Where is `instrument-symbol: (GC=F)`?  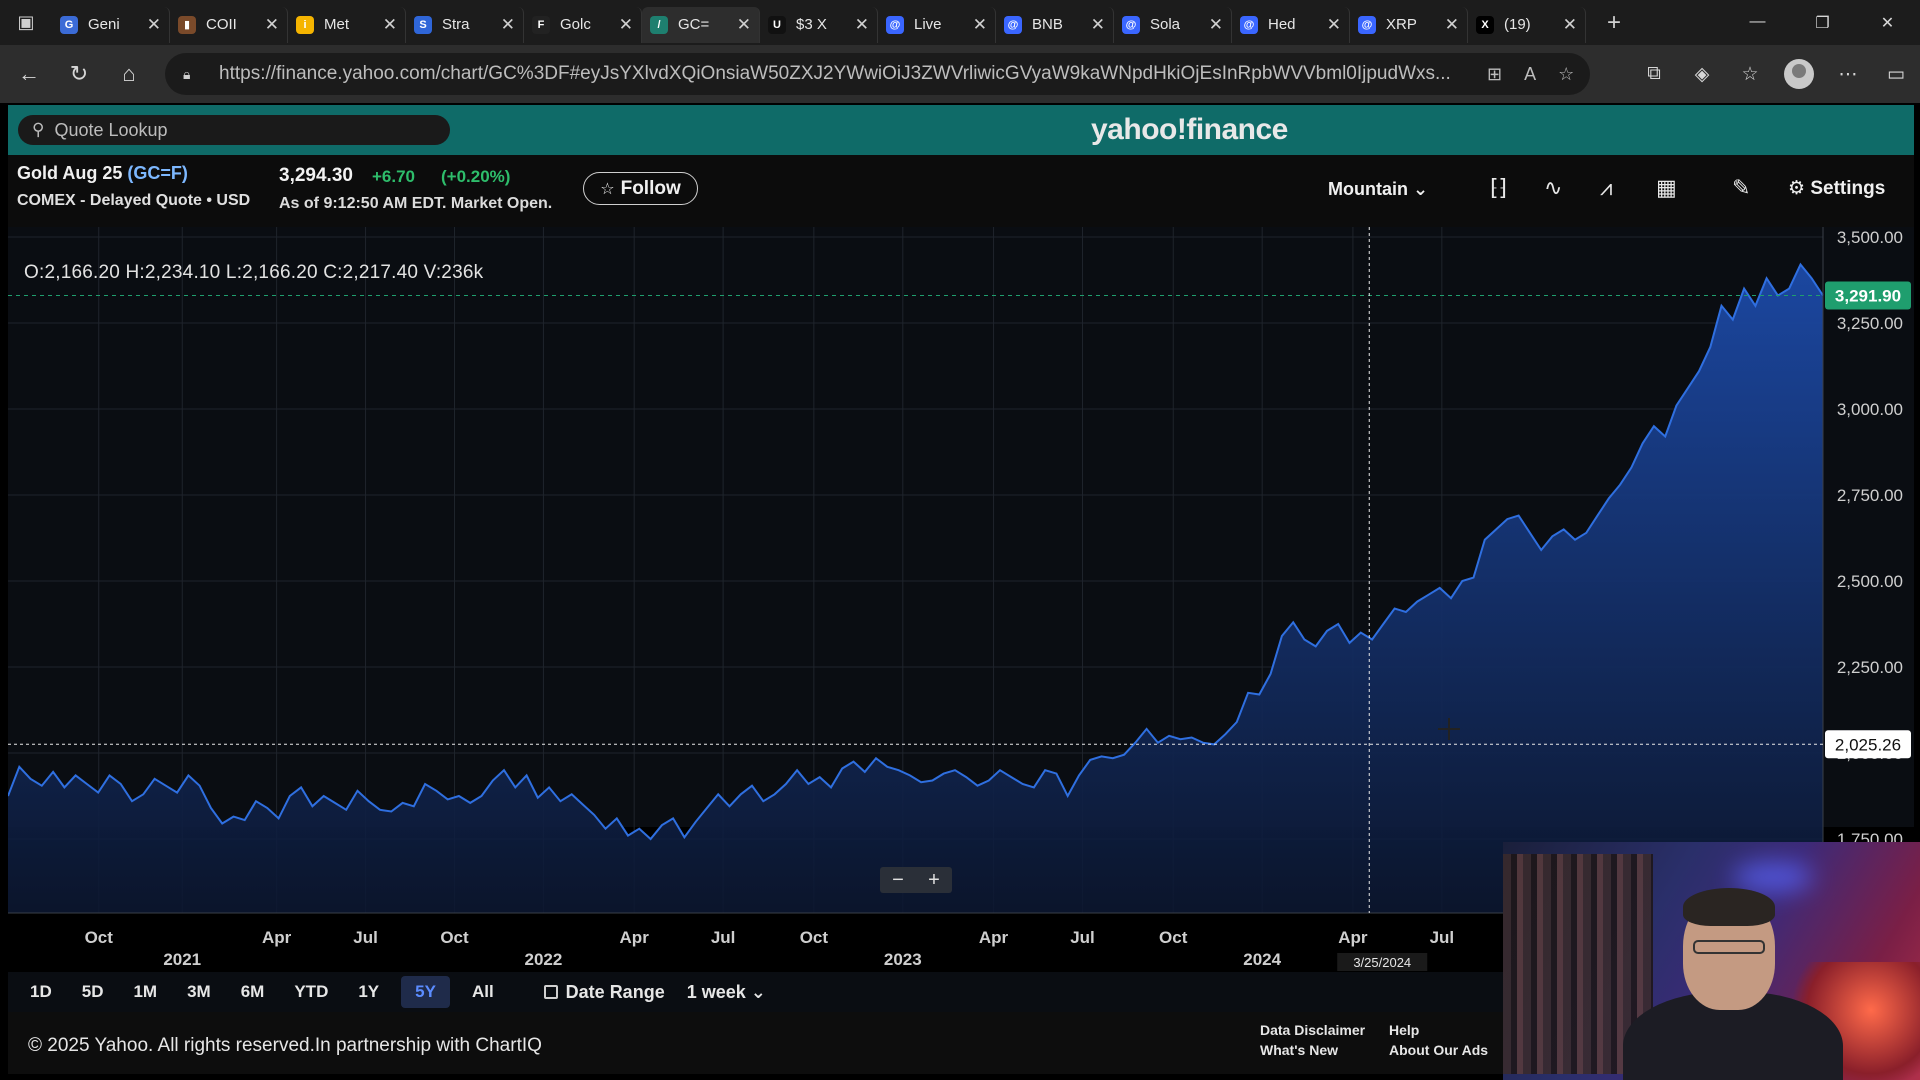 instrument-symbol: (GC=F) is located at coordinates (157, 173).